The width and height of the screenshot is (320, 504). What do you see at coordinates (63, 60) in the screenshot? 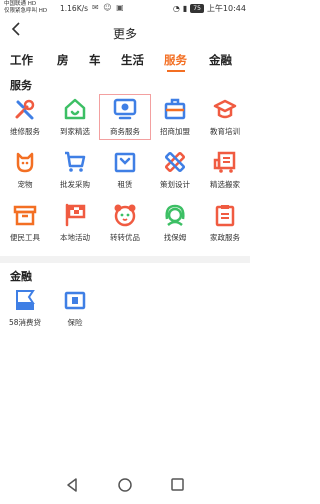
I see `tab-house: 房` at bounding box center [63, 60].